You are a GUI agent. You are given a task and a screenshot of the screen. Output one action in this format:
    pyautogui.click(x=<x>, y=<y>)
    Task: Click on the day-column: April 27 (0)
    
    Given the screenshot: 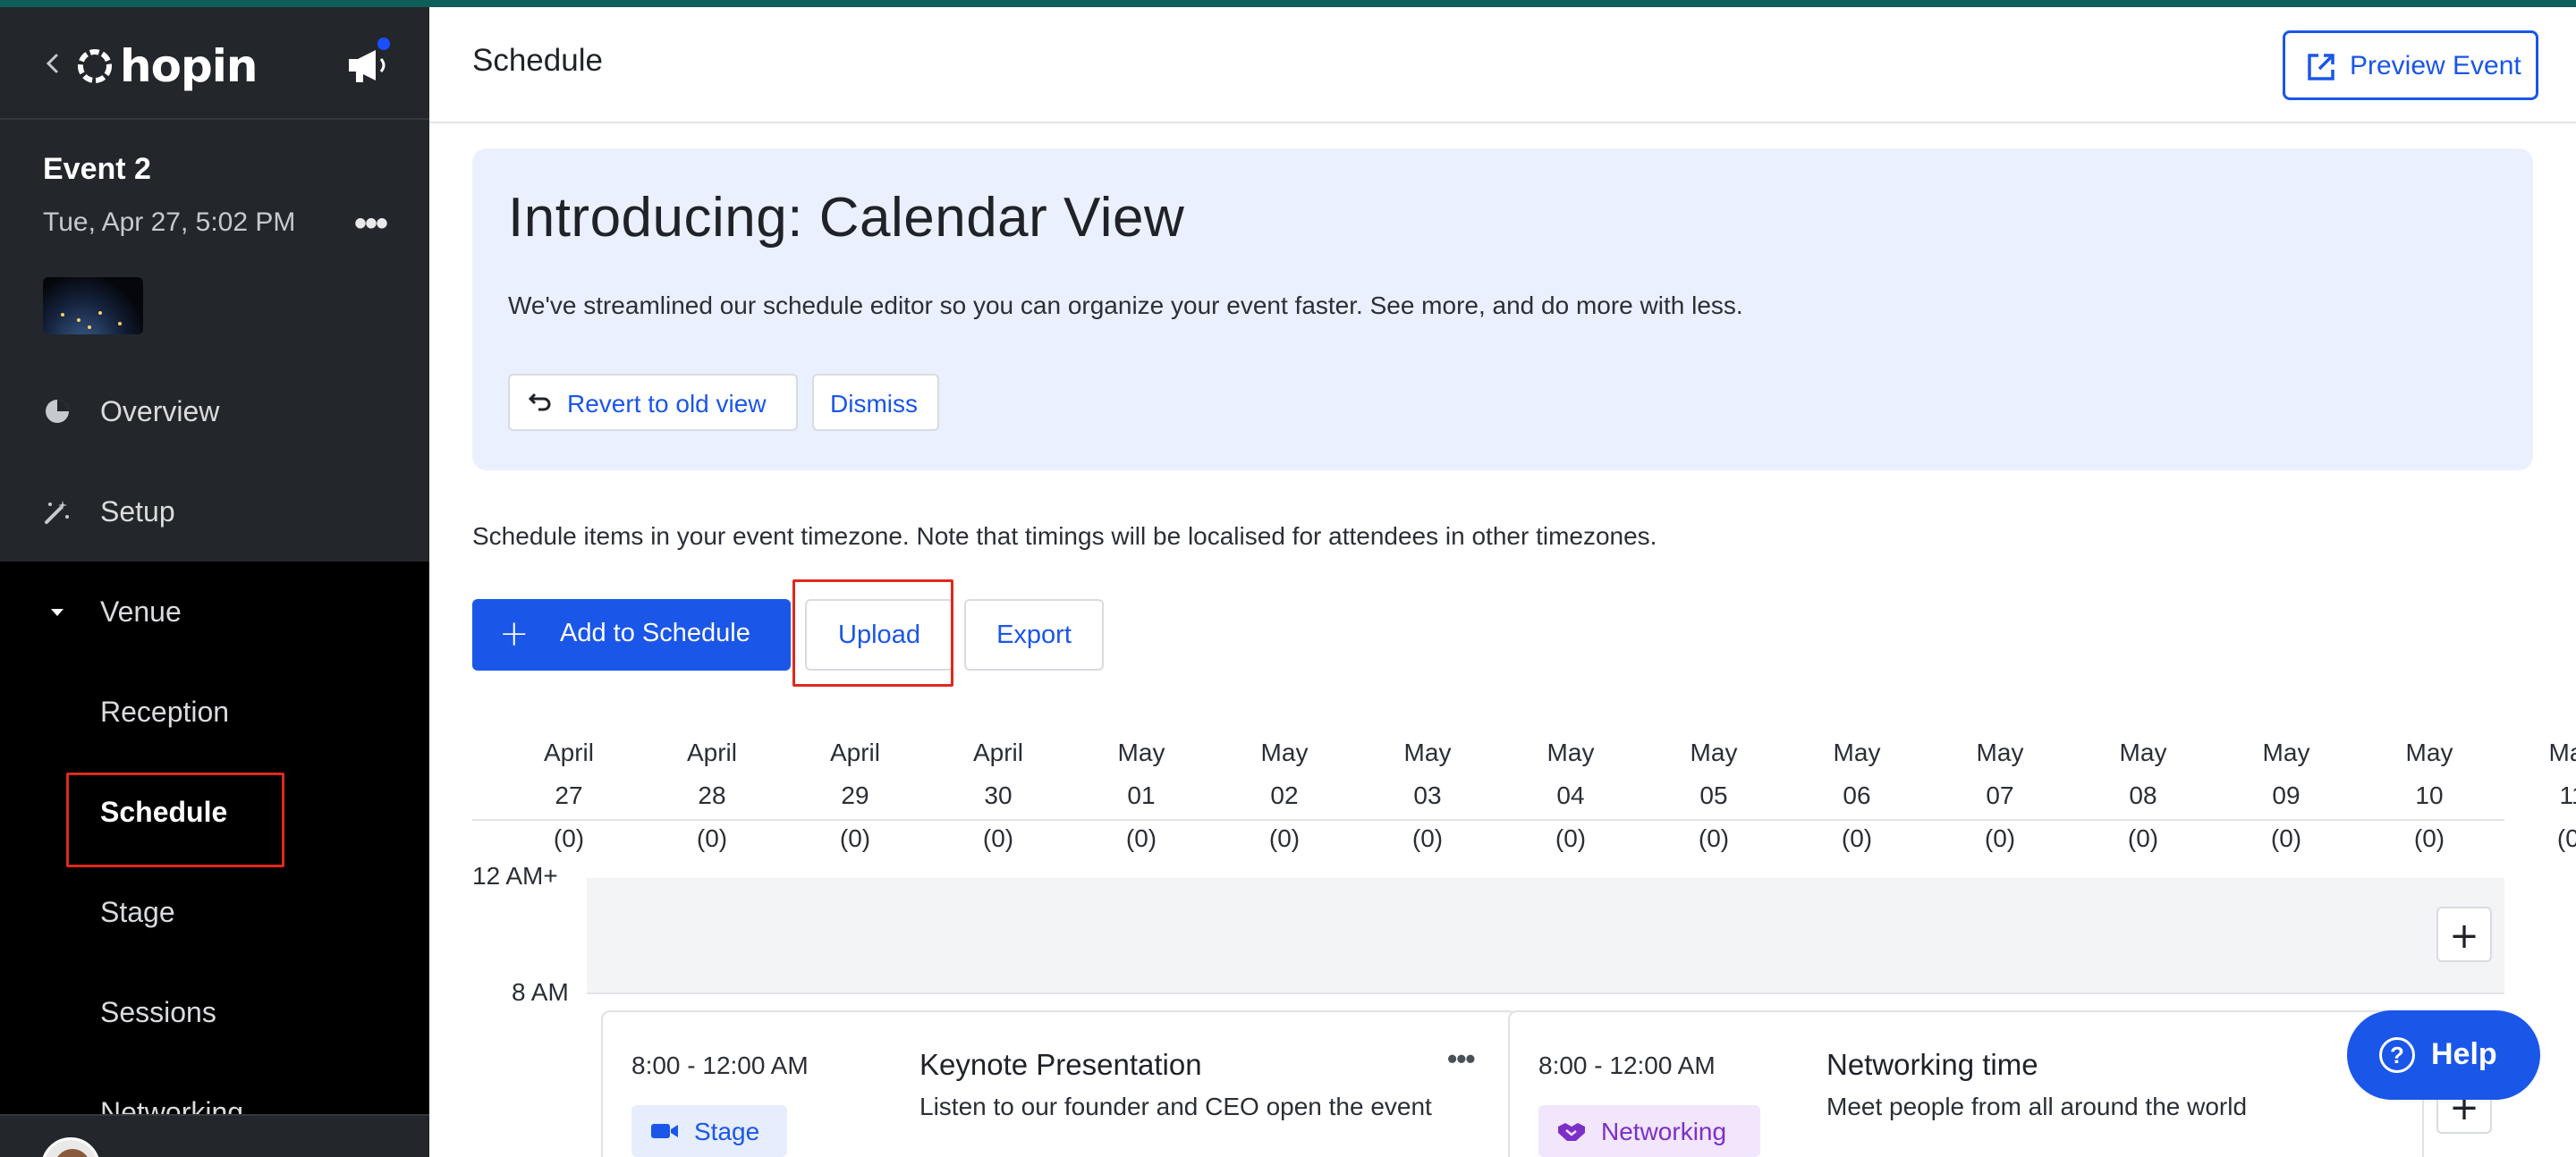 What is the action you would take?
    pyautogui.click(x=568, y=795)
    